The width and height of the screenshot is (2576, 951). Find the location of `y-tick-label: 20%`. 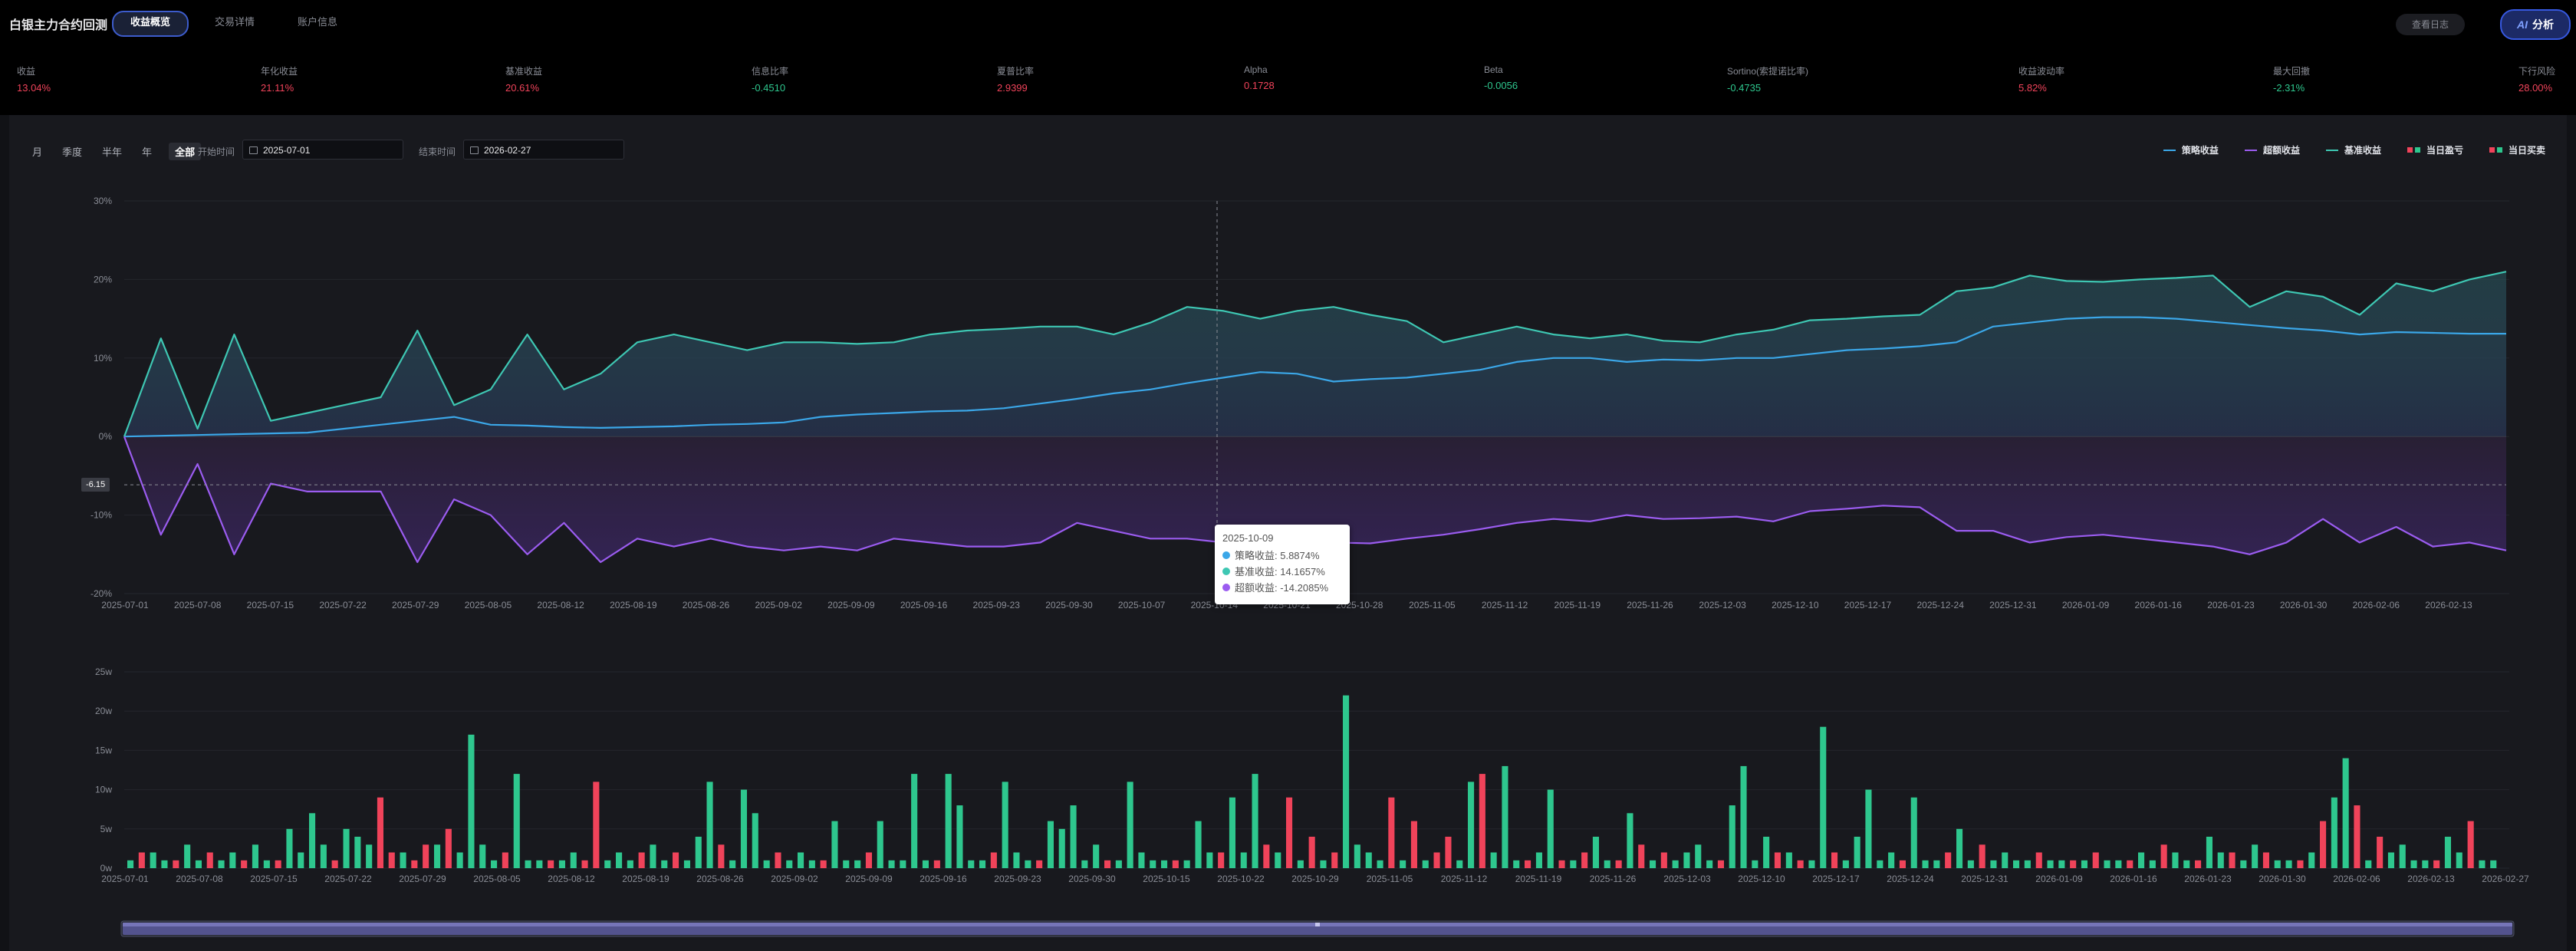

y-tick-label: 20% is located at coordinates (103, 280).